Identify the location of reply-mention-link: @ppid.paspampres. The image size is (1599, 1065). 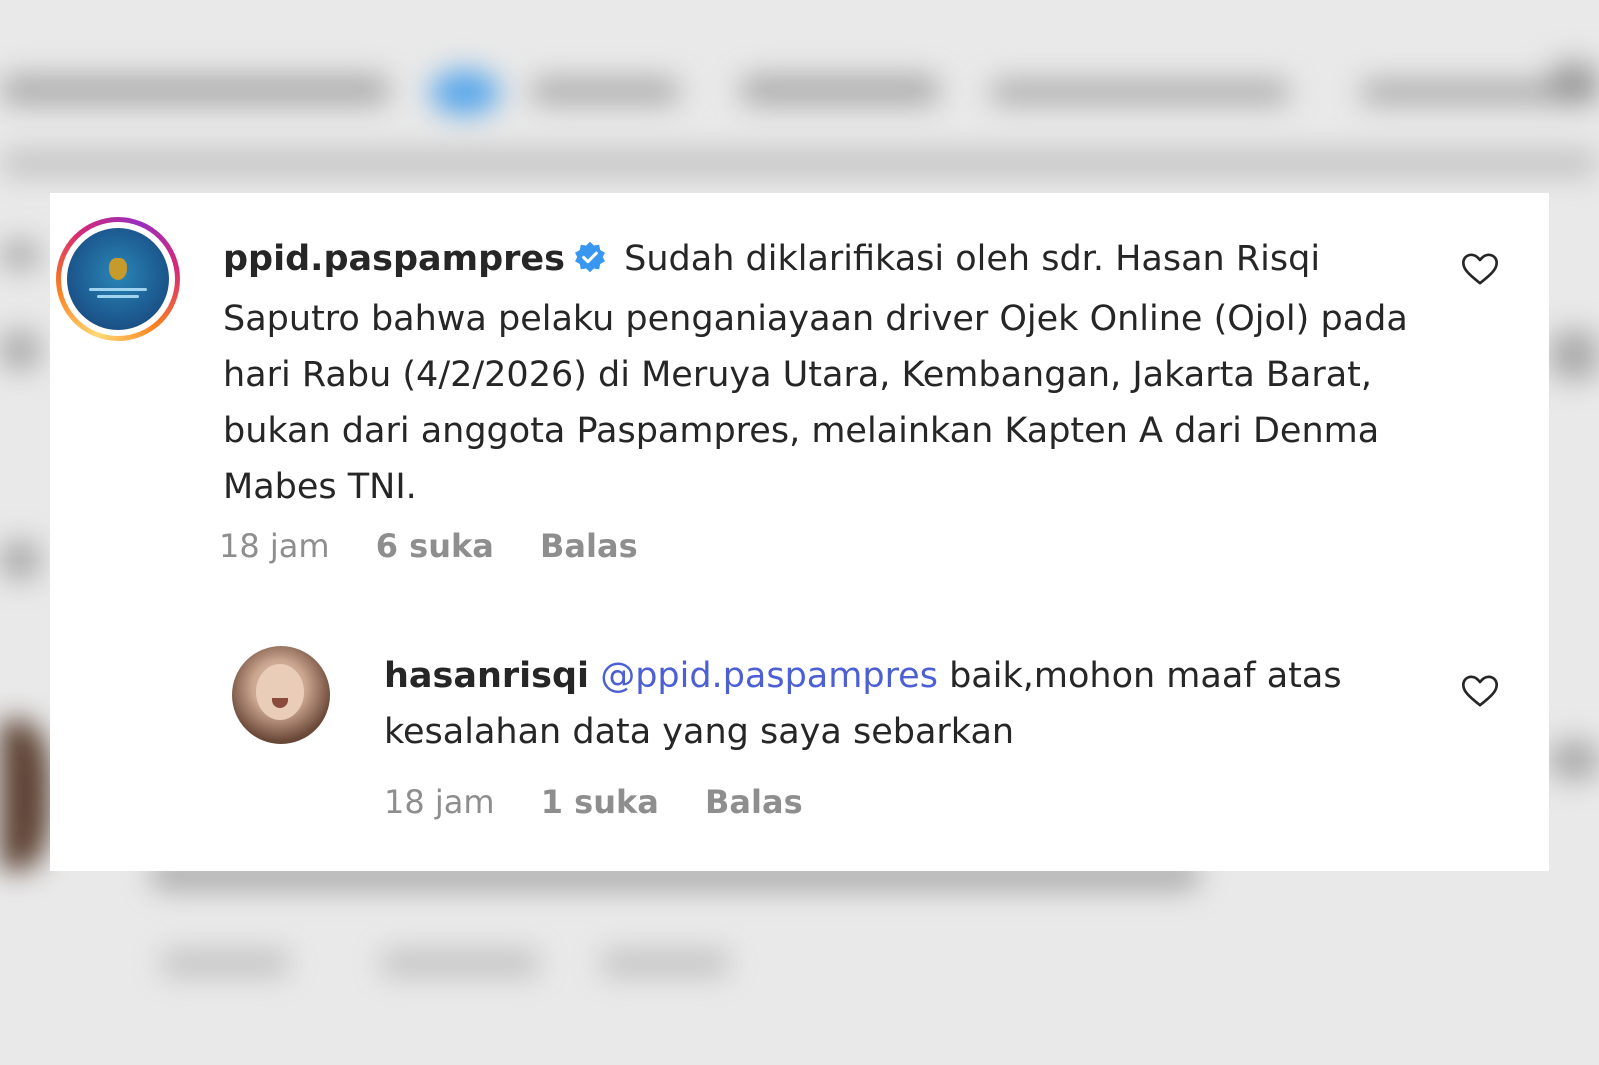
(769, 676).